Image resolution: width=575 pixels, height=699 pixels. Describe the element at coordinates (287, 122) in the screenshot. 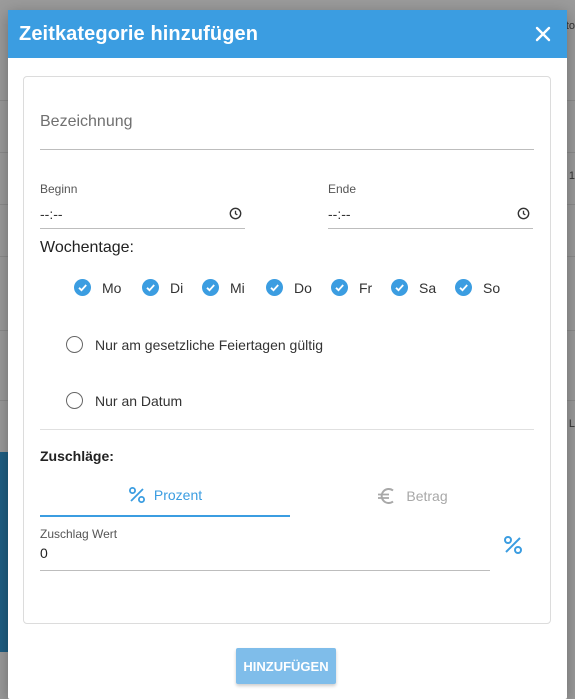

I see `name-input` at that location.